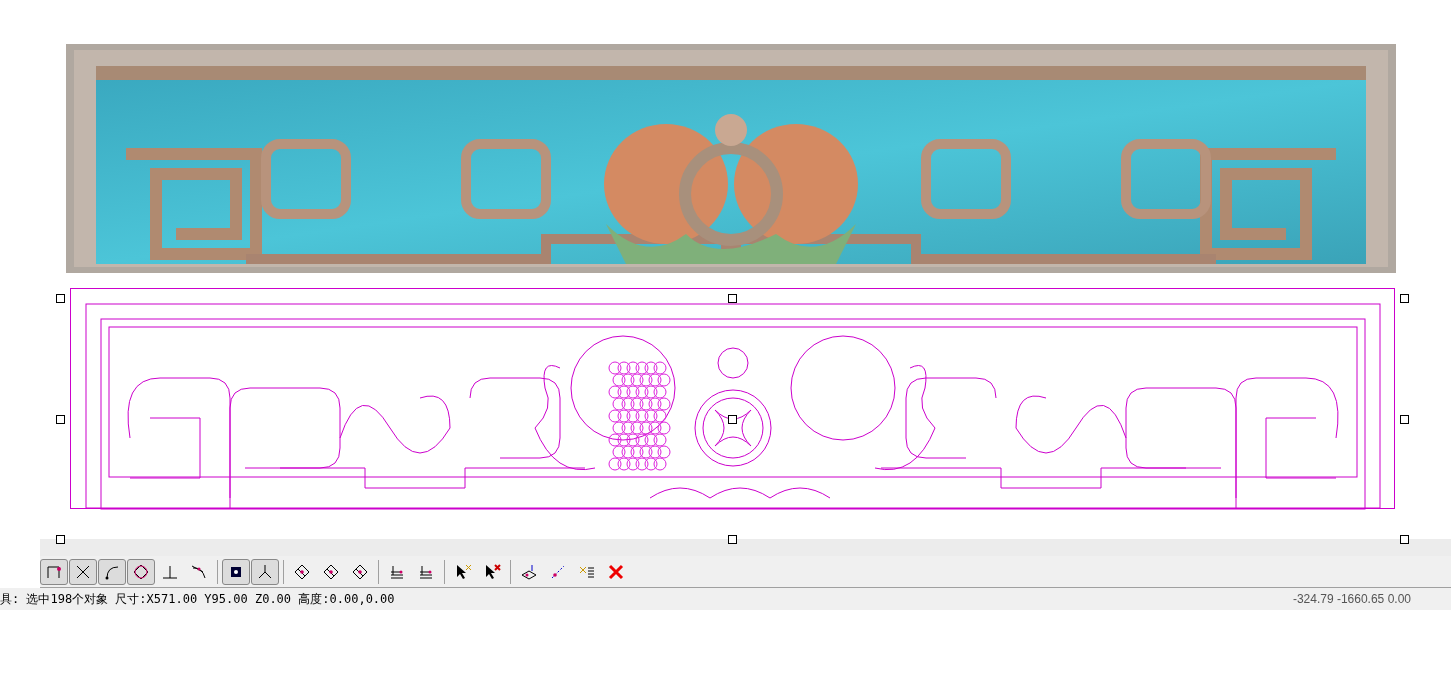  What do you see at coordinates (197, 599) in the screenshot?
I see `status-message: 具: 选中198个对象 尺寸:X571.00 Y95.00 Z0.00 高度:0.00,0.00` at bounding box center [197, 599].